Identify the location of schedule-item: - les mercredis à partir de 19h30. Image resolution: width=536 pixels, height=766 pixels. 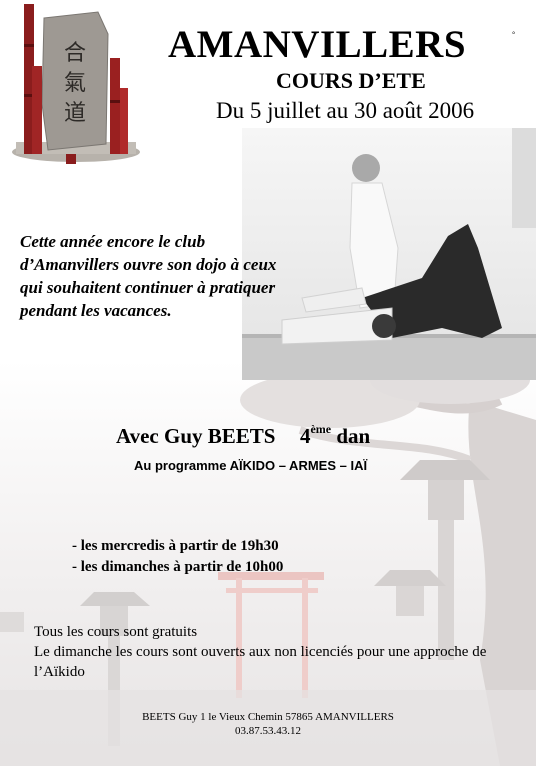
(175, 546).